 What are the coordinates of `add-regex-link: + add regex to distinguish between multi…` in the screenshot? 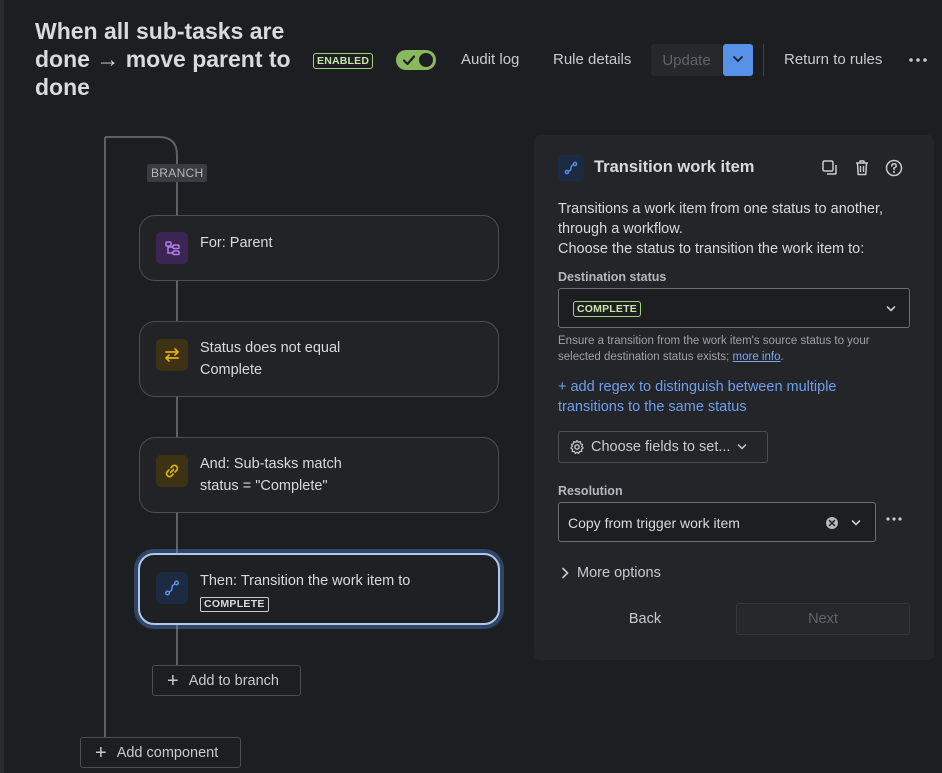 It's located at (723, 397).